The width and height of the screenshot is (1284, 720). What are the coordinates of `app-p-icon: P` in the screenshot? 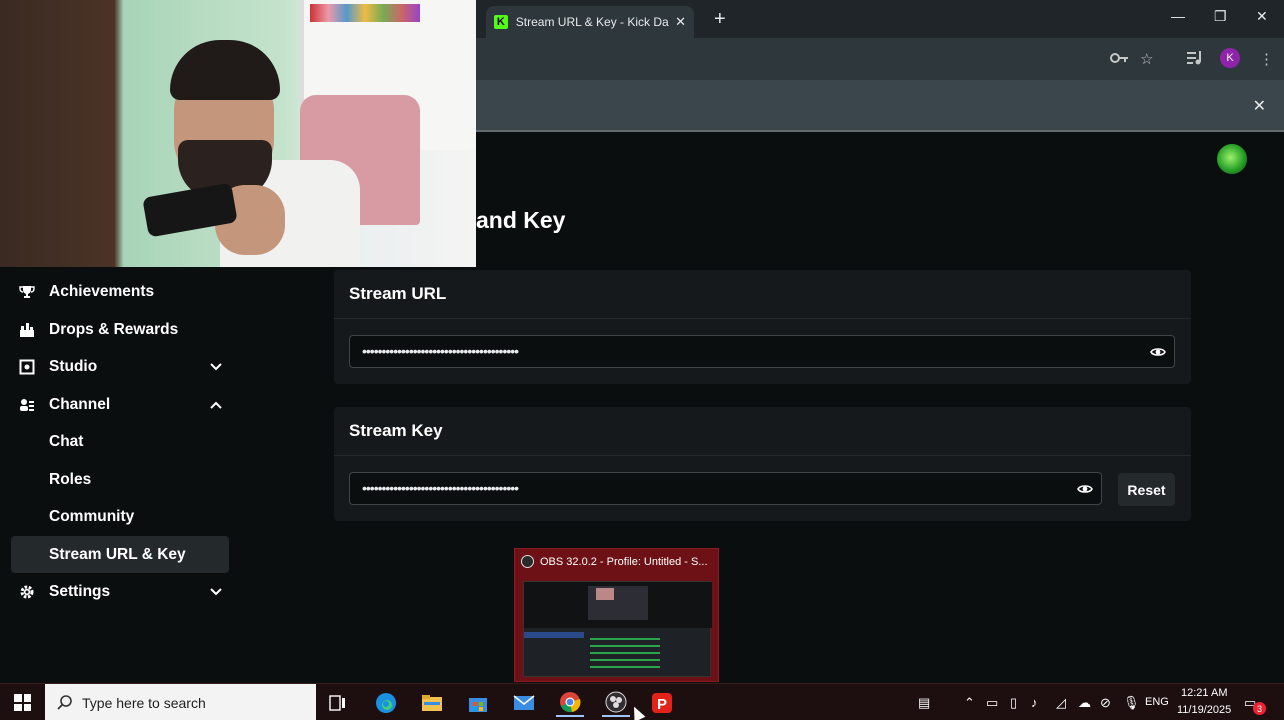 It's located at (662, 703).